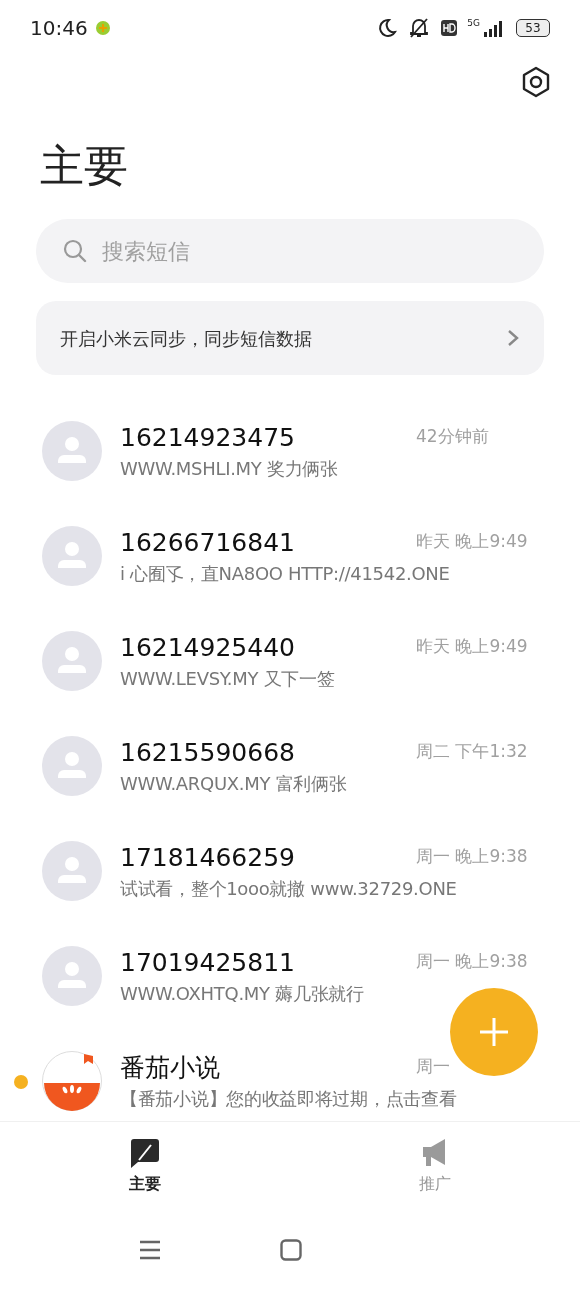 The width and height of the screenshot is (580, 1289). I want to click on home-icon, so click(291, 1250).